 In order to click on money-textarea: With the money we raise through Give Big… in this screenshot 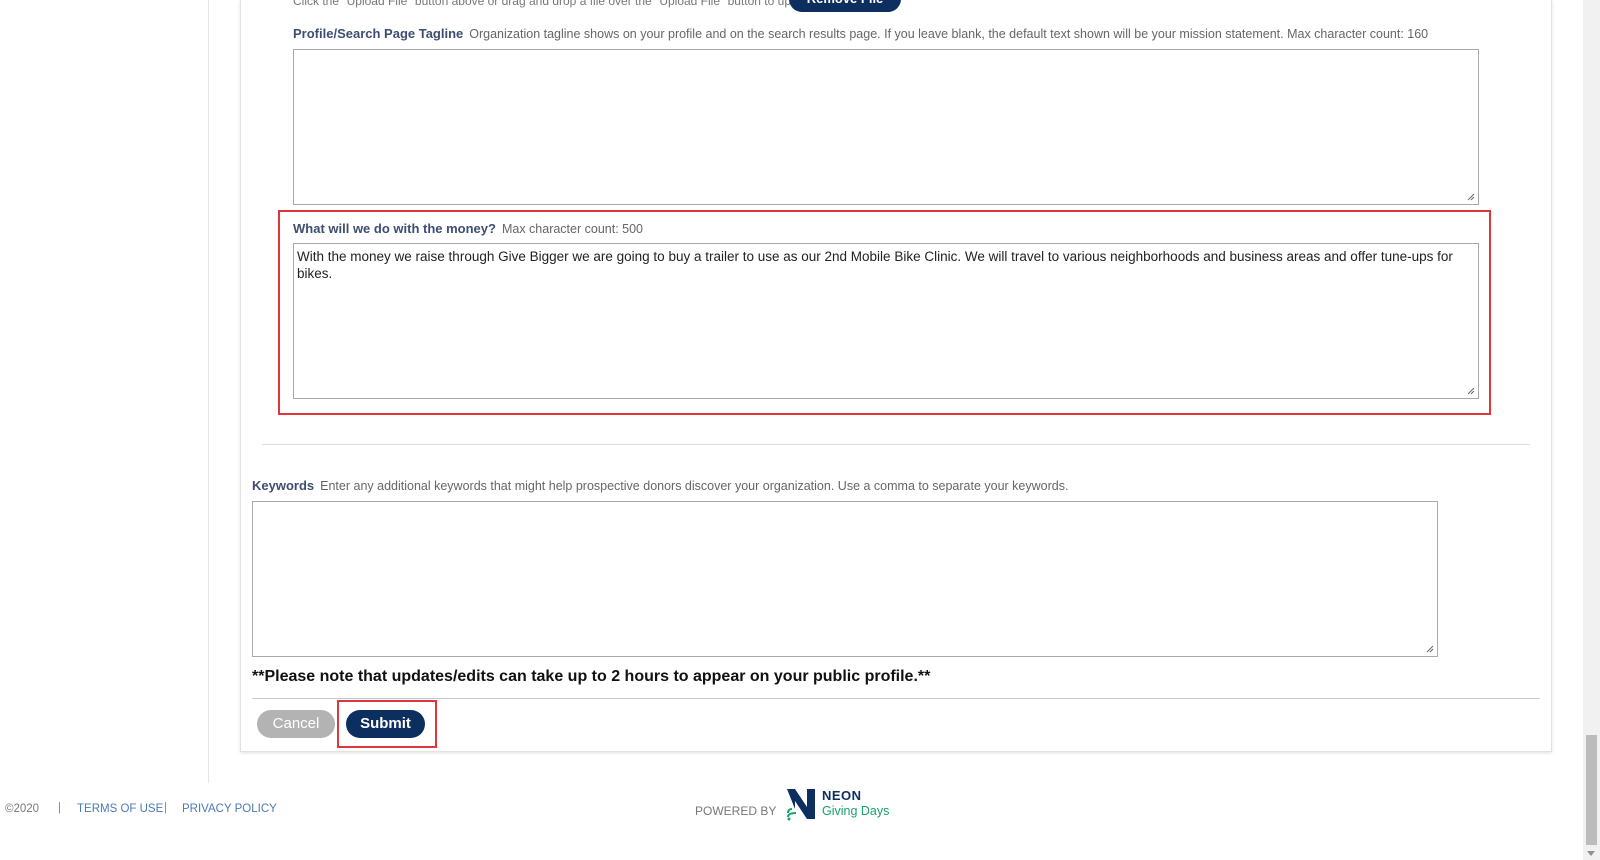, I will do `click(886, 321)`.